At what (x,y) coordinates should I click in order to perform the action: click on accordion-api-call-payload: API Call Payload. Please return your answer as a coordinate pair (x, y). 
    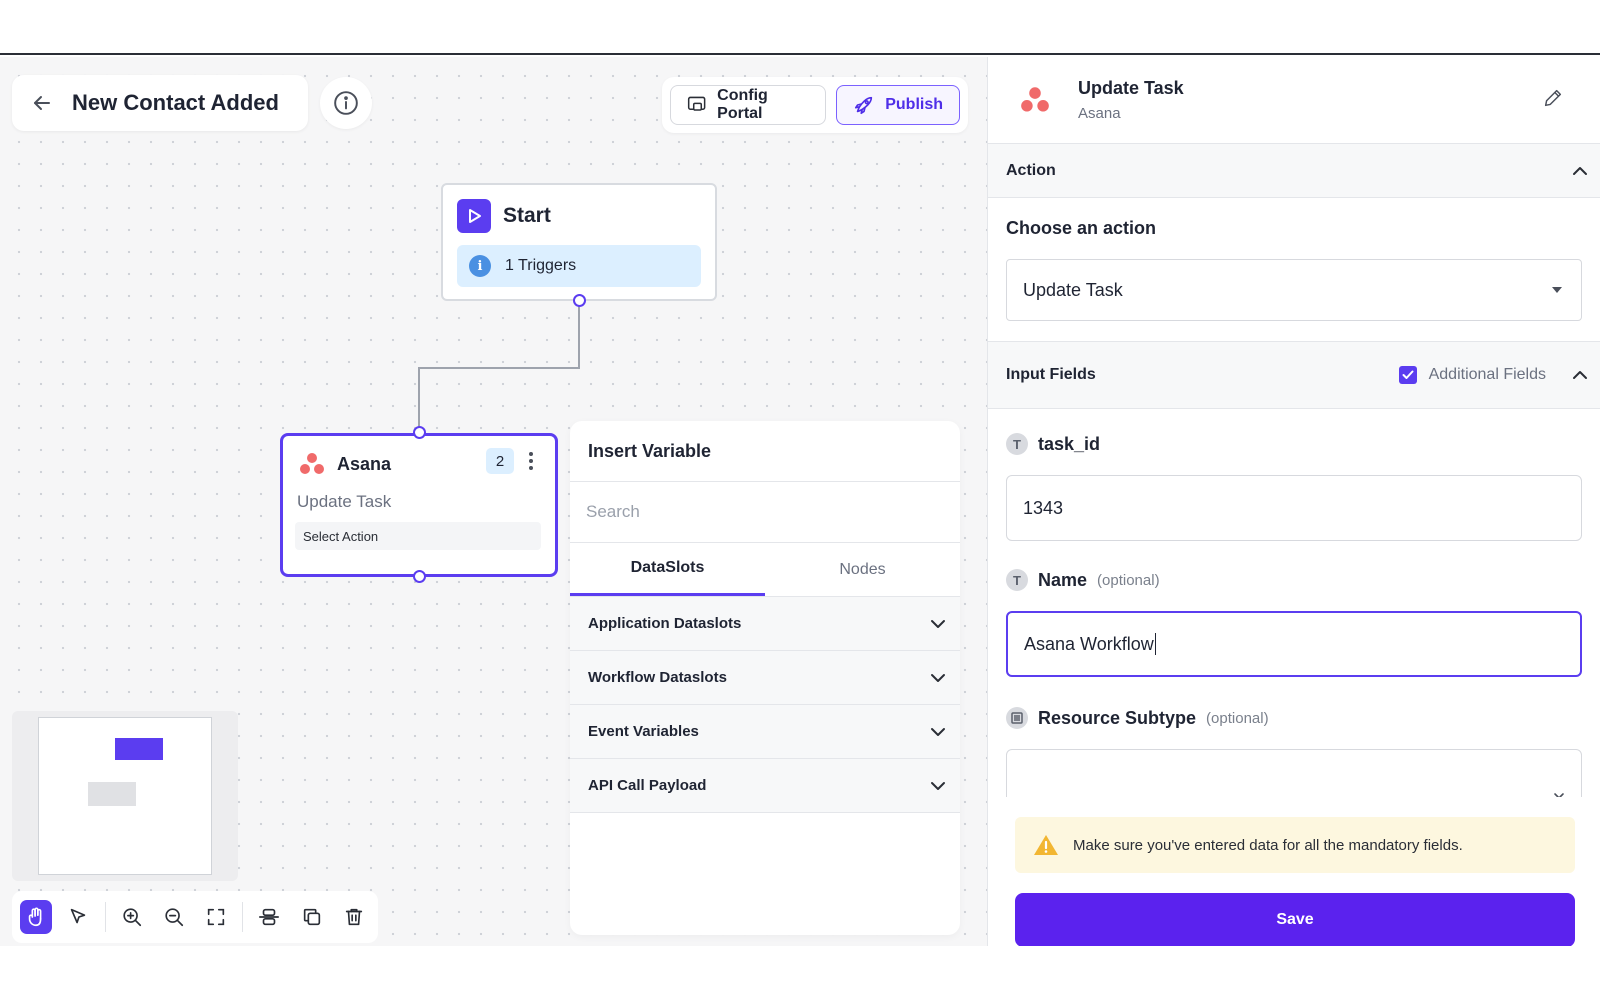
    Looking at the image, I should click on (765, 786).